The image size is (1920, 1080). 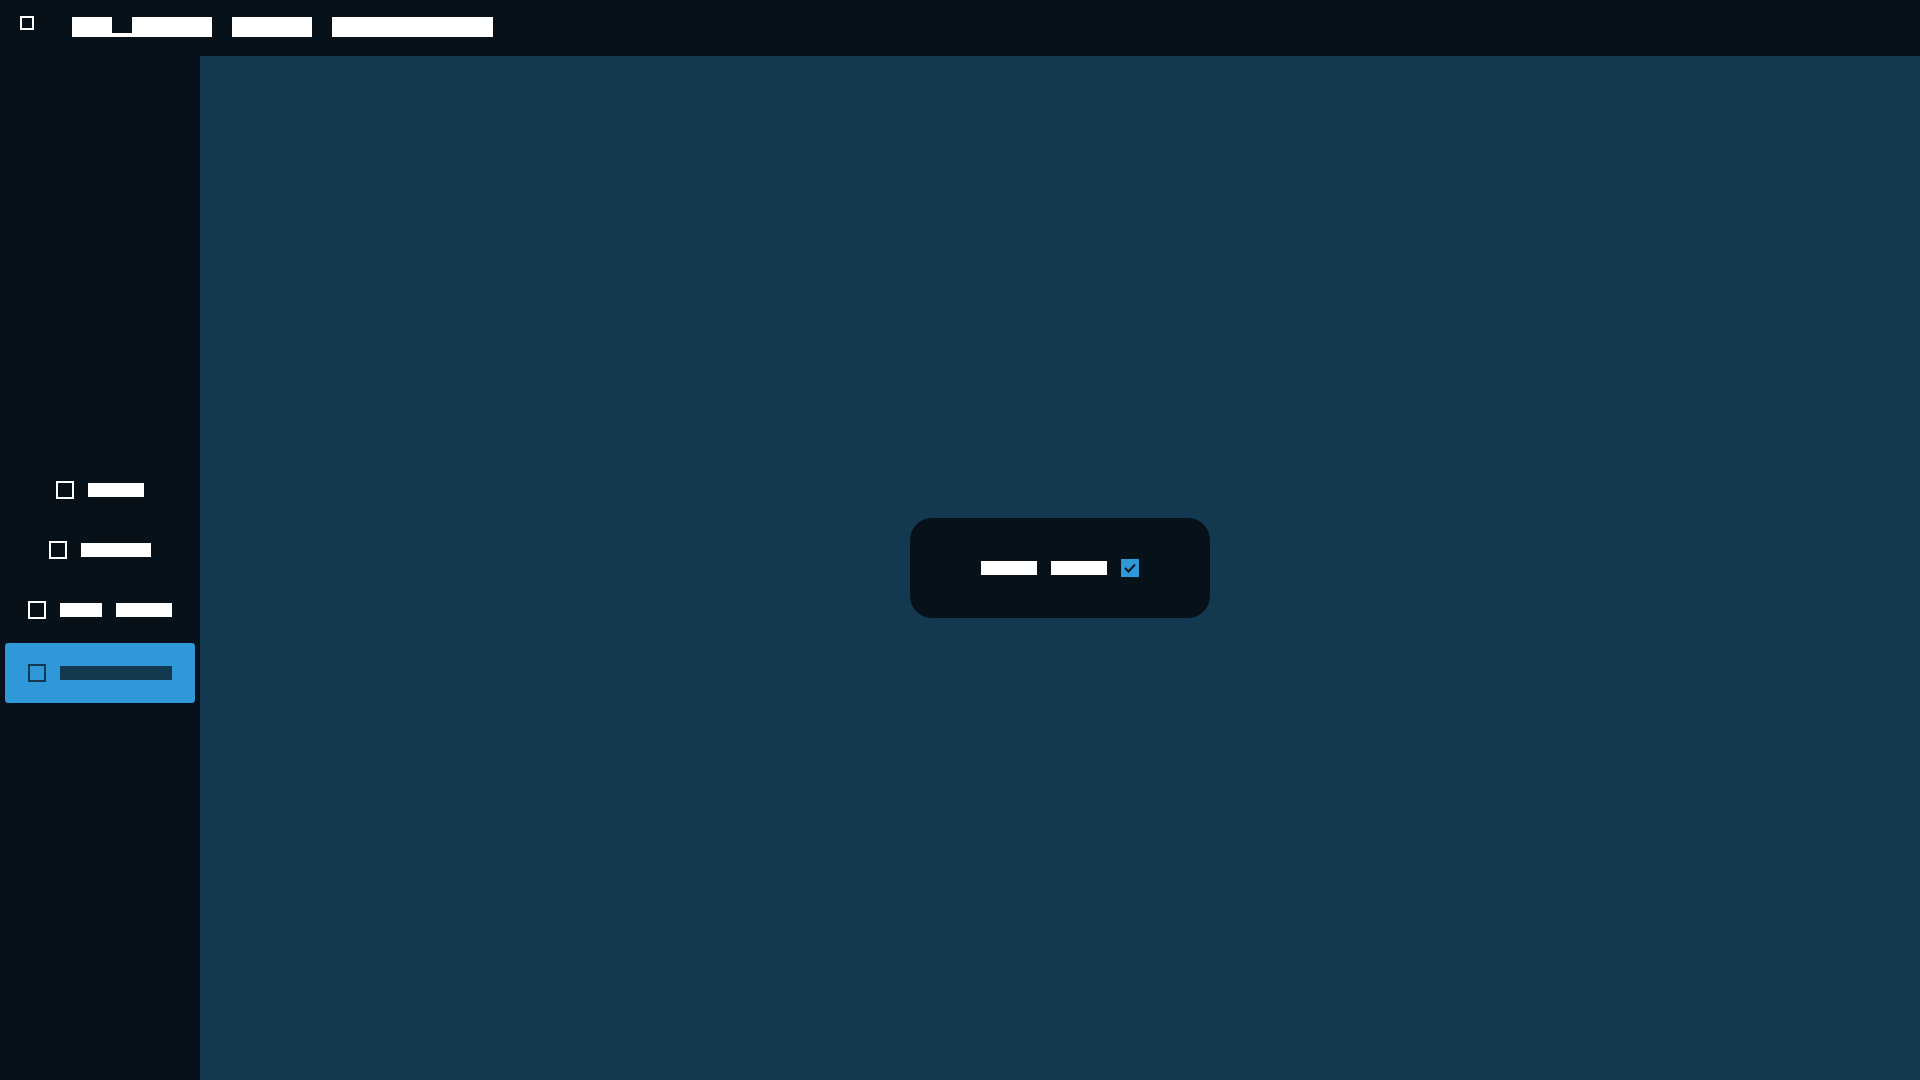 What do you see at coordinates (960, 28) in the screenshot?
I see `top-bar: ██████████ ██████ ████████████` at bounding box center [960, 28].